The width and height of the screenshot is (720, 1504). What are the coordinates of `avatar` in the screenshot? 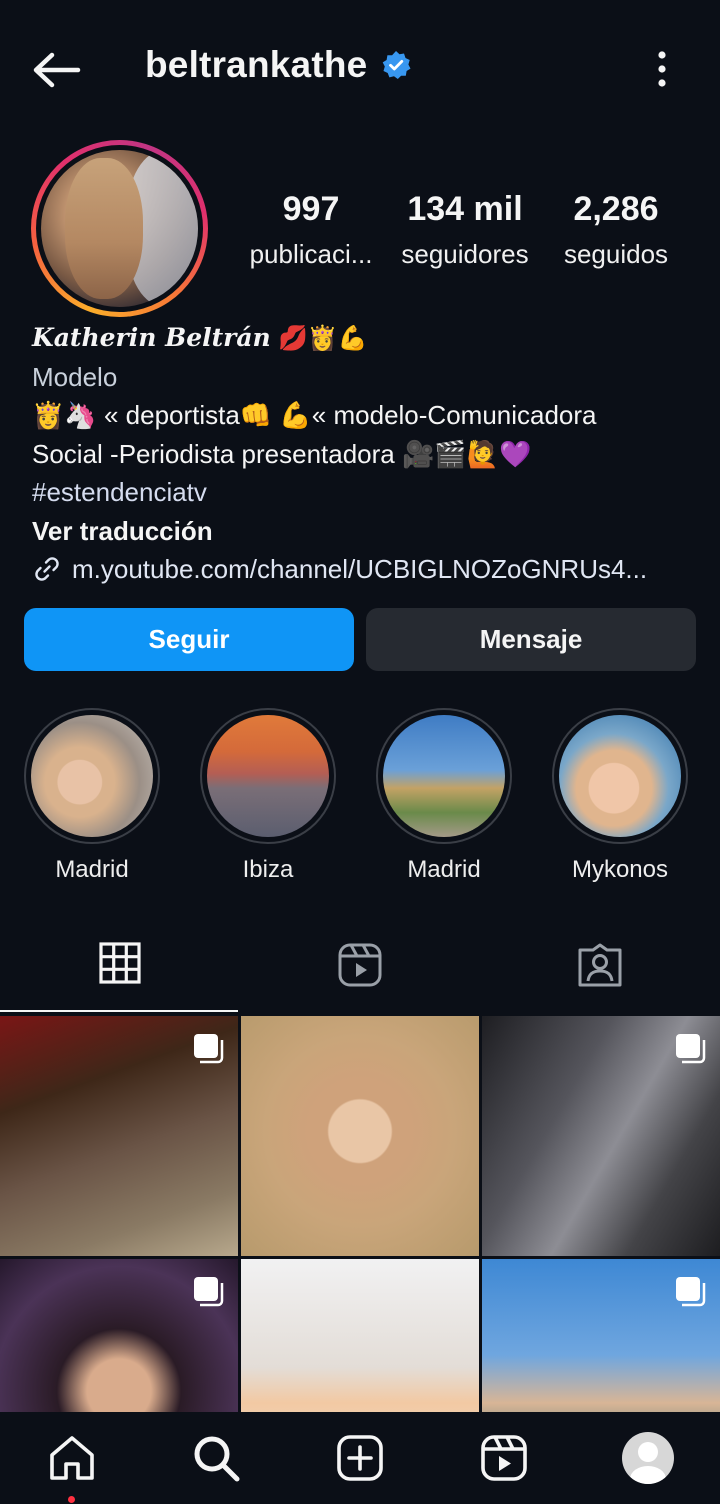 It's located at (119, 228).